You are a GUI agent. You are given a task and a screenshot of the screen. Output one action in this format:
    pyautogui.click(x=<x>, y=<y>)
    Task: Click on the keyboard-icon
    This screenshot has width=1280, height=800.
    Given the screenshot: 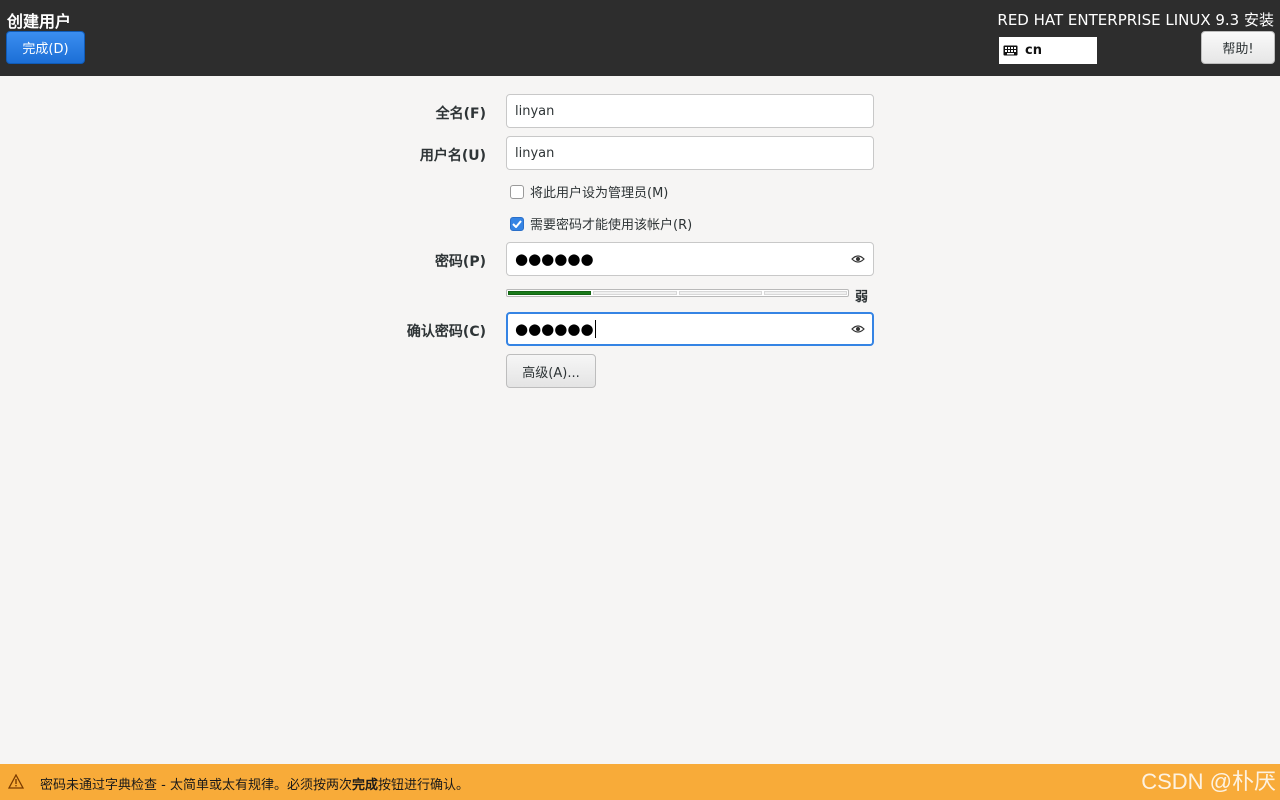 What is the action you would take?
    pyautogui.click(x=1010, y=50)
    